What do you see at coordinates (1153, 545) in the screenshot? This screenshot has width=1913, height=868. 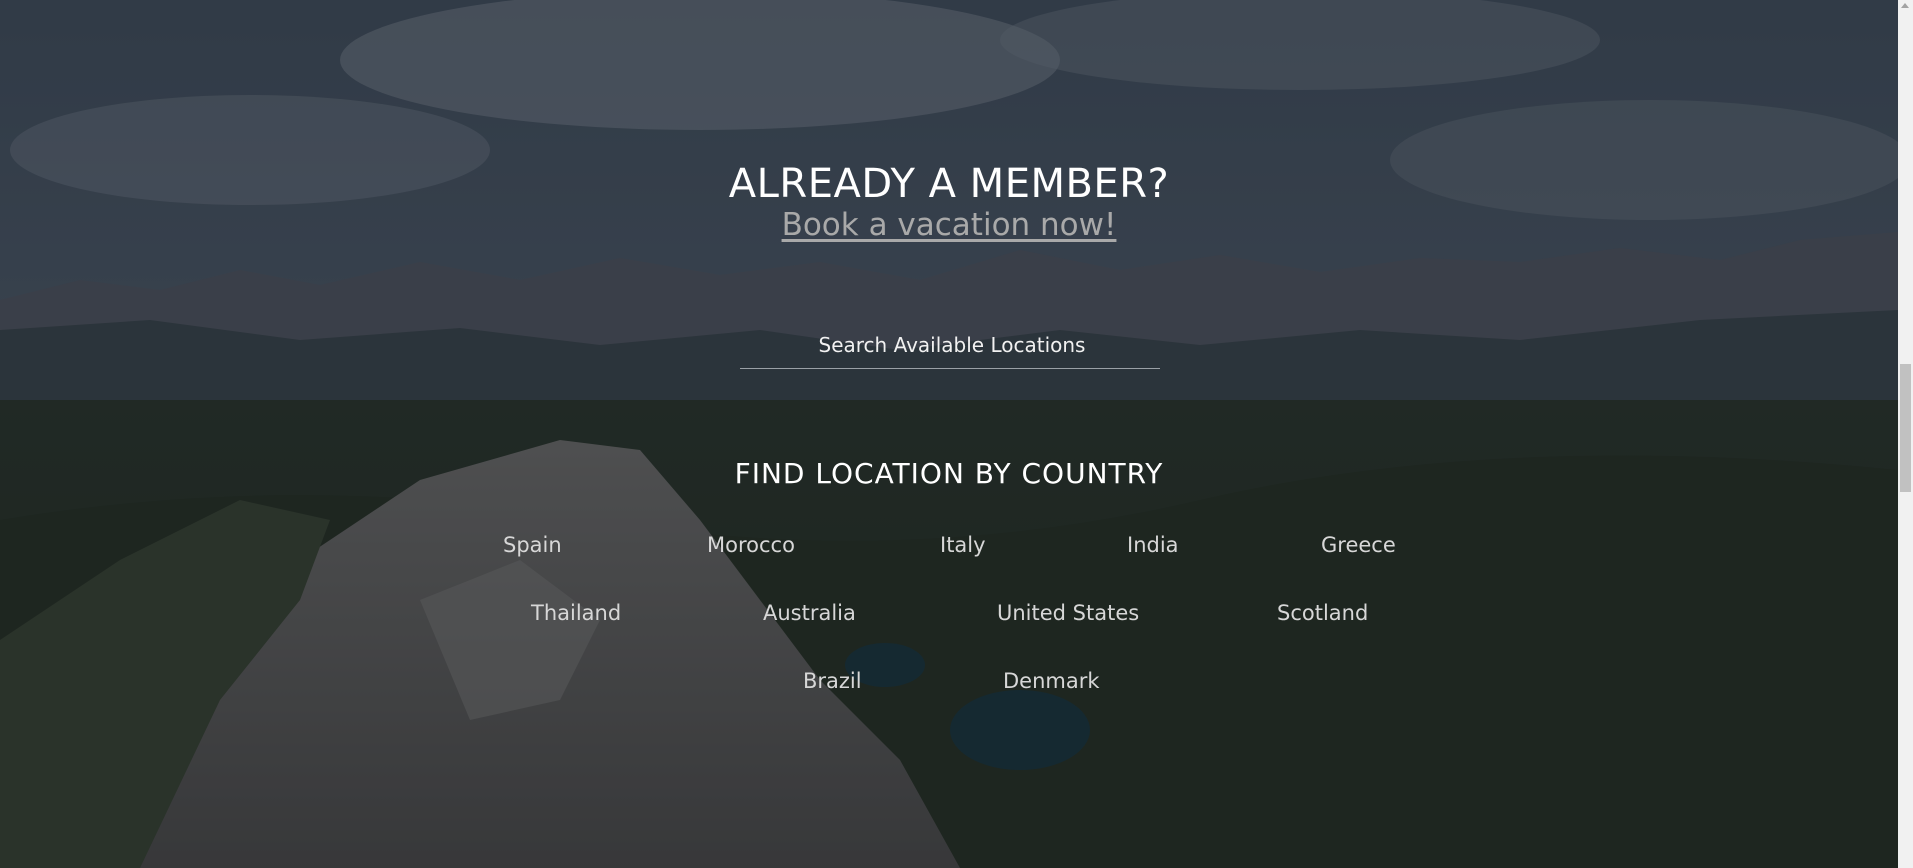 I see `country-link-india: India` at bounding box center [1153, 545].